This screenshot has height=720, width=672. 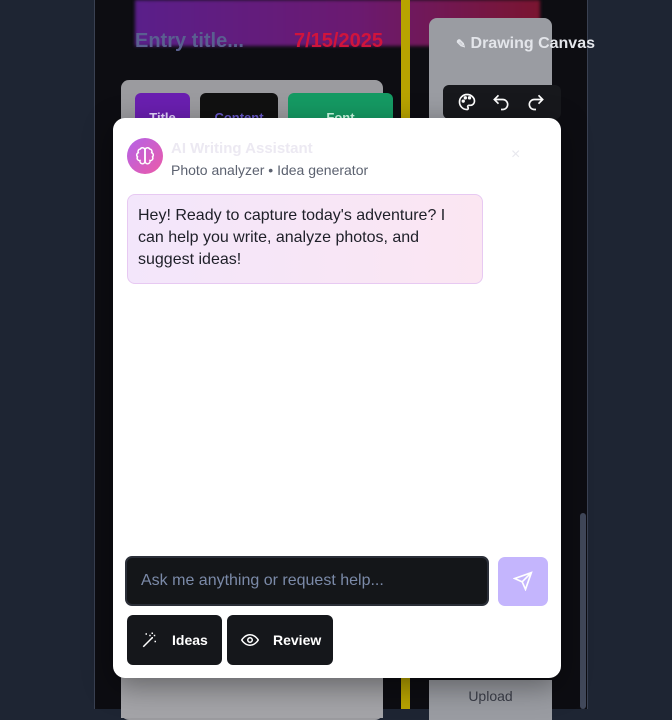 What do you see at coordinates (297, 640) in the screenshot?
I see `review-label: Review` at bounding box center [297, 640].